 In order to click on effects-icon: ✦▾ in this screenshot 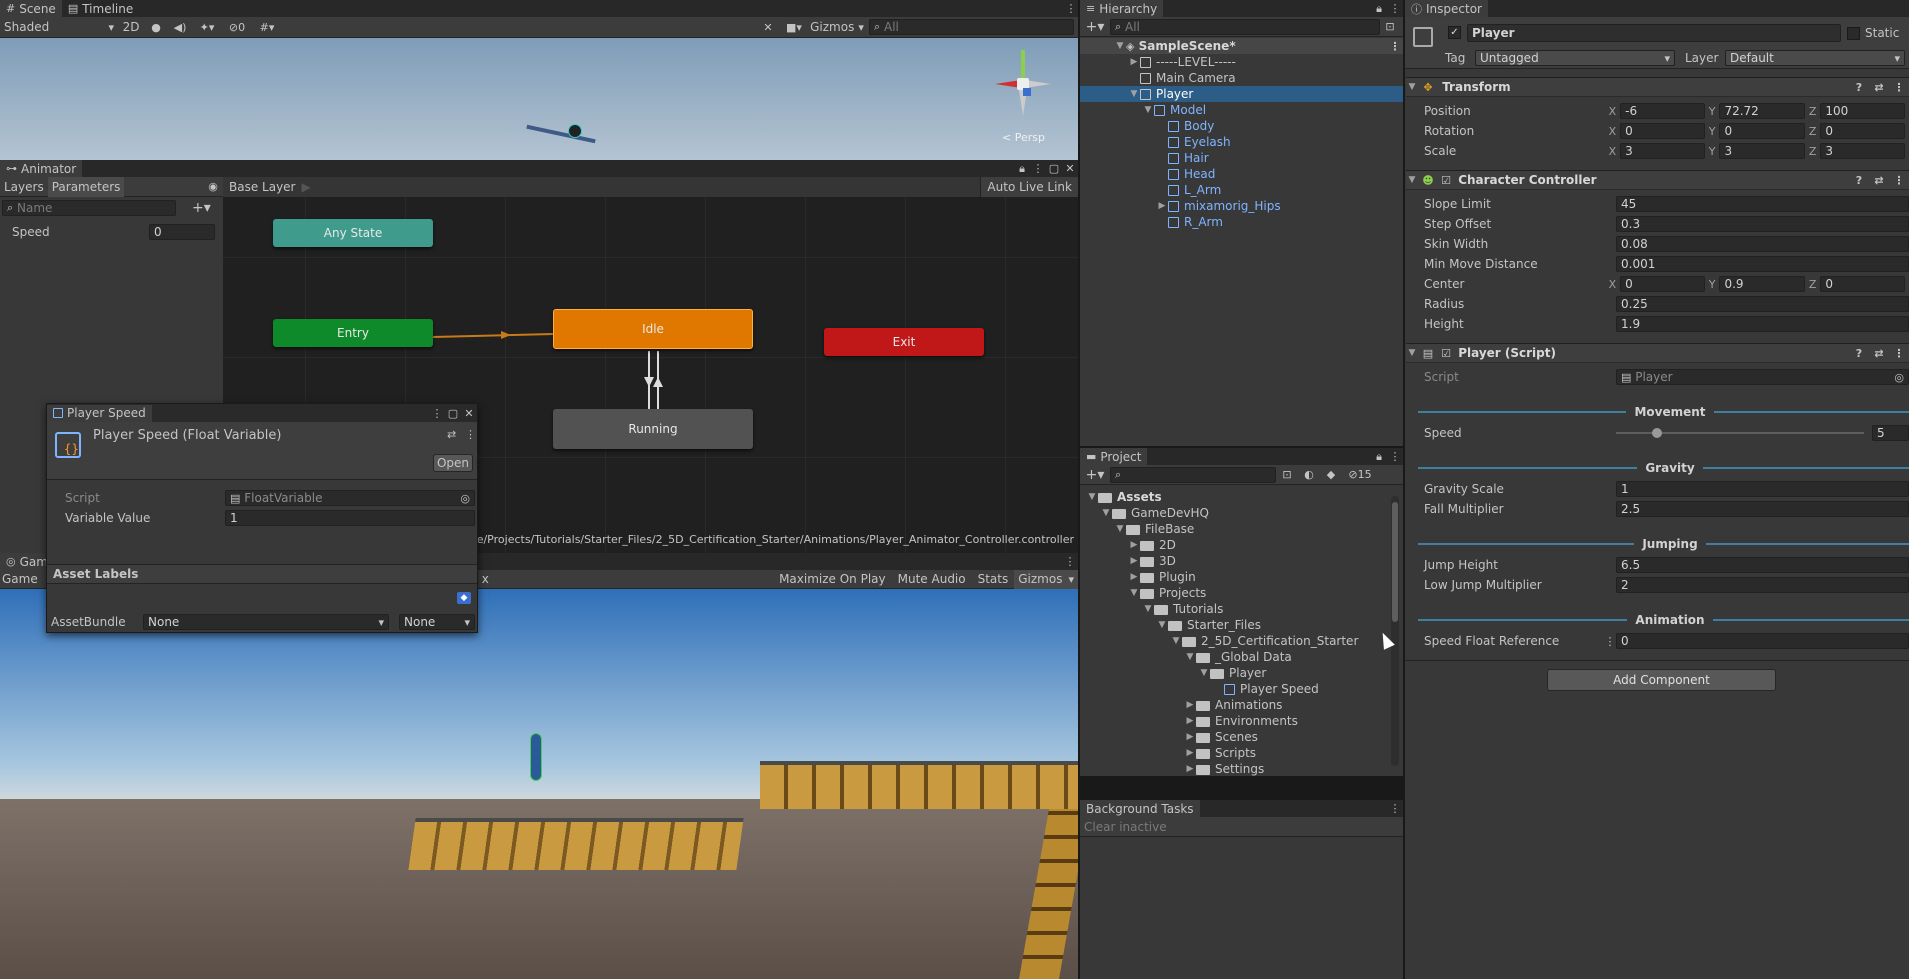, I will do `click(207, 27)`.